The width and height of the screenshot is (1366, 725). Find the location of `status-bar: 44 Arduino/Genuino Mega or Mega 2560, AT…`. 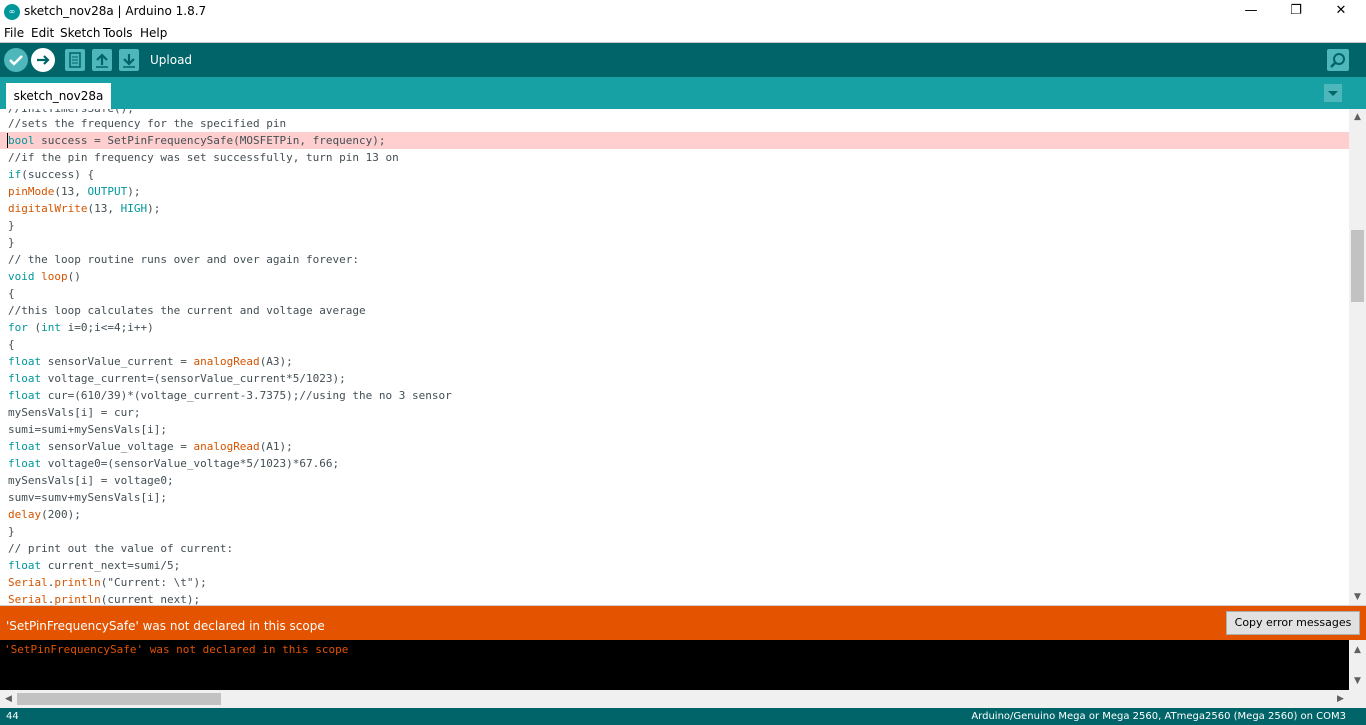

status-bar: 44 Arduino/Genuino Mega or Mega 2560, AT… is located at coordinates (683, 716).